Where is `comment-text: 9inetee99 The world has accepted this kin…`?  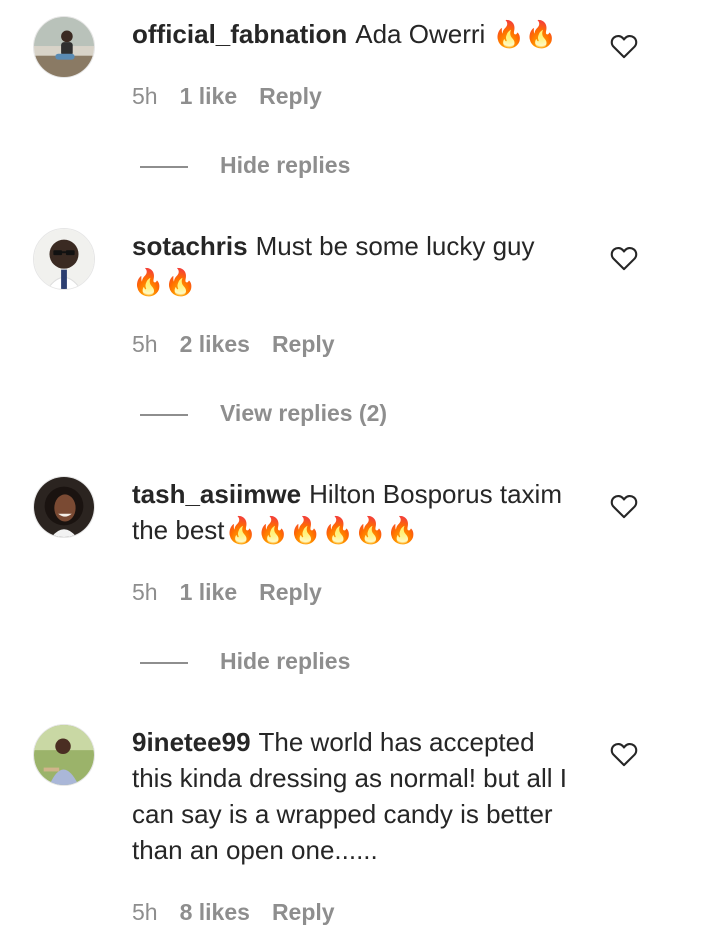
comment-text: 9inetee99 The world has accepted this kin… is located at coordinates (352, 796).